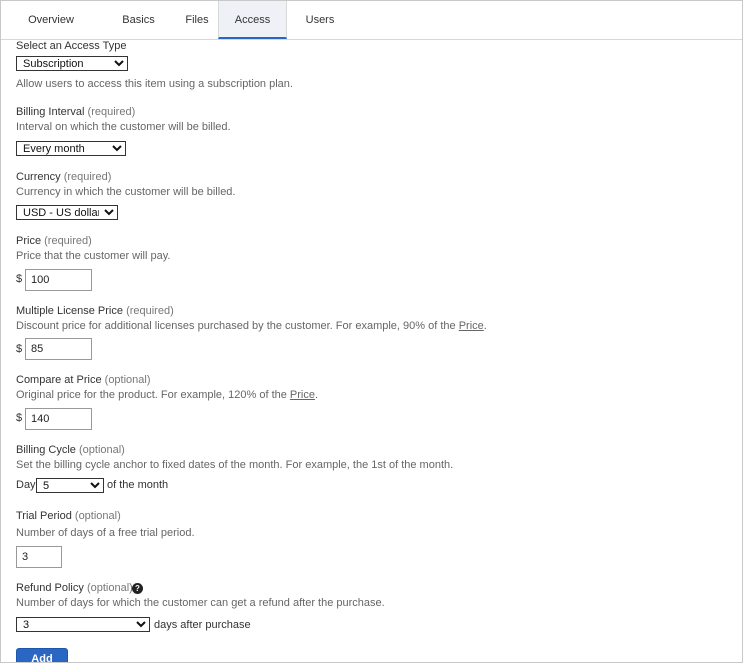 The height and width of the screenshot is (663, 743). Describe the element at coordinates (19, 279) in the screenshot. I see `price-currency-symbol: $` at that location.